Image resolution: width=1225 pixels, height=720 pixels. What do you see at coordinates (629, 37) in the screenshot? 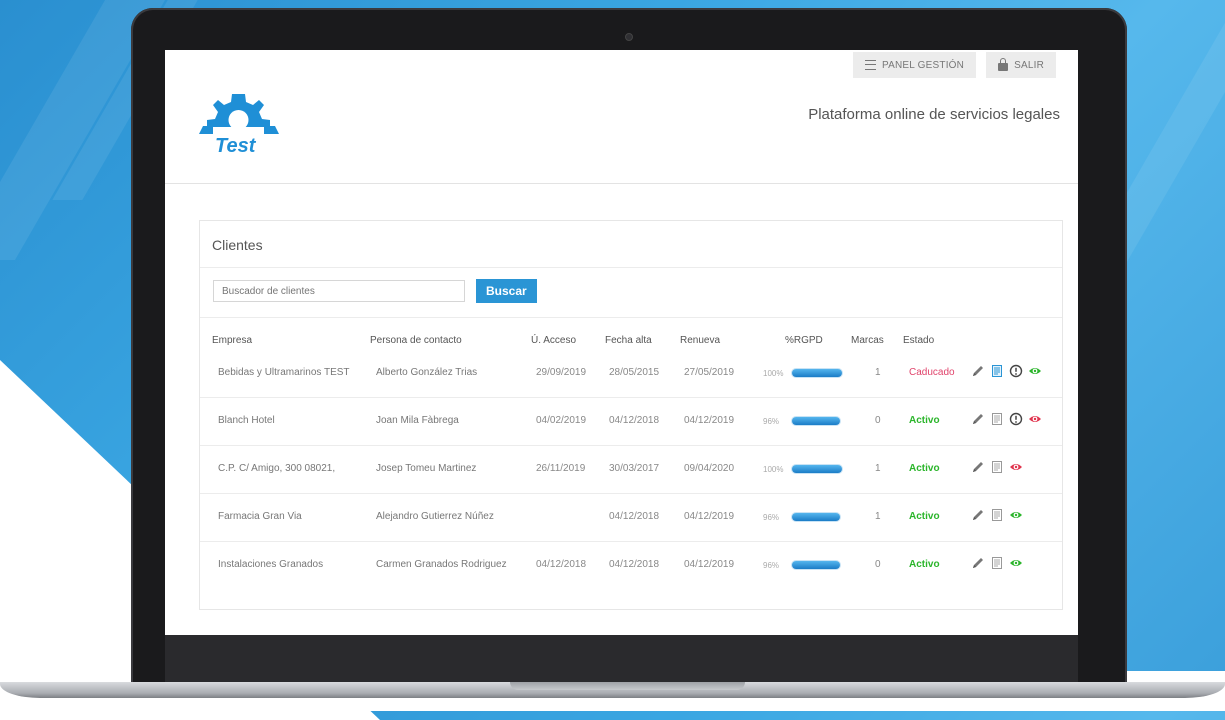
I see `webcam` at bounding box center [629, 37].